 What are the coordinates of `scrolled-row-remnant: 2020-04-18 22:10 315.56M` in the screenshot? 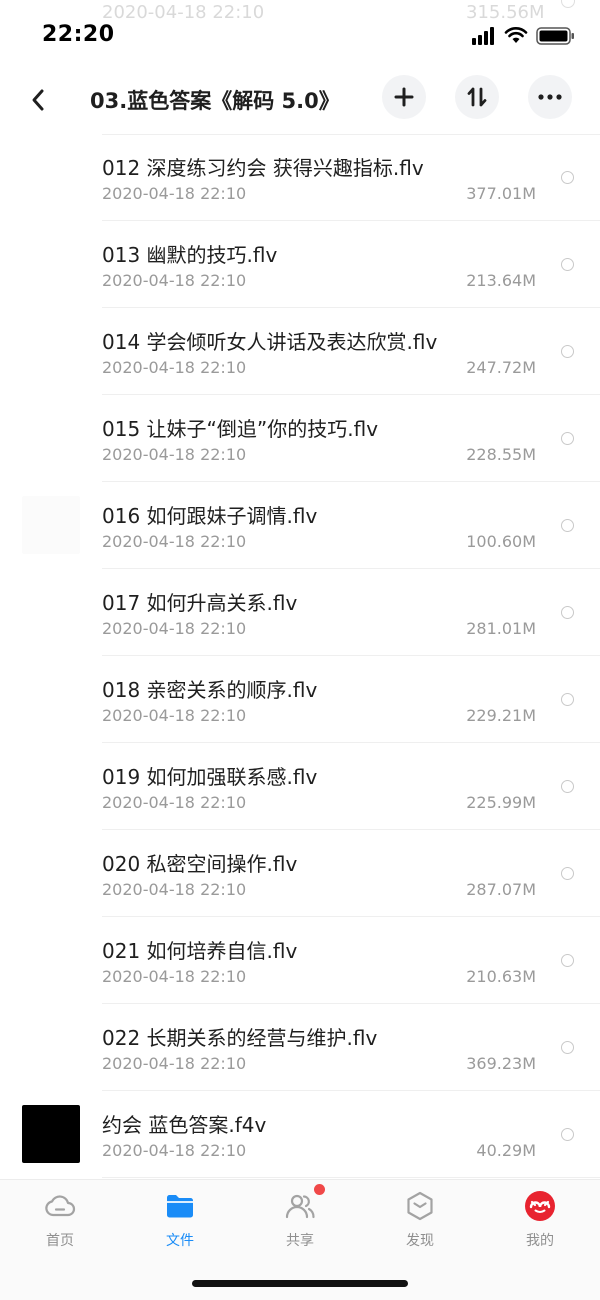 It's located at (323, 11).